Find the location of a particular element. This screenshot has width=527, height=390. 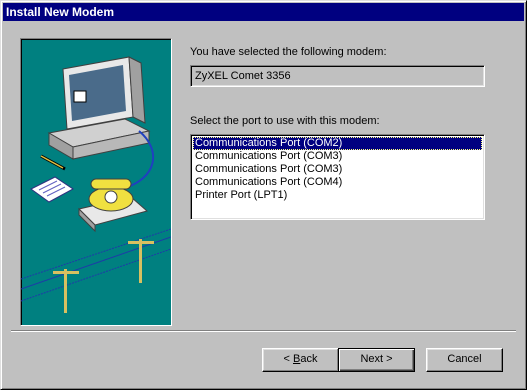

port-select-label: Select the port to use with this modem: is located at coordinates (285, 121).